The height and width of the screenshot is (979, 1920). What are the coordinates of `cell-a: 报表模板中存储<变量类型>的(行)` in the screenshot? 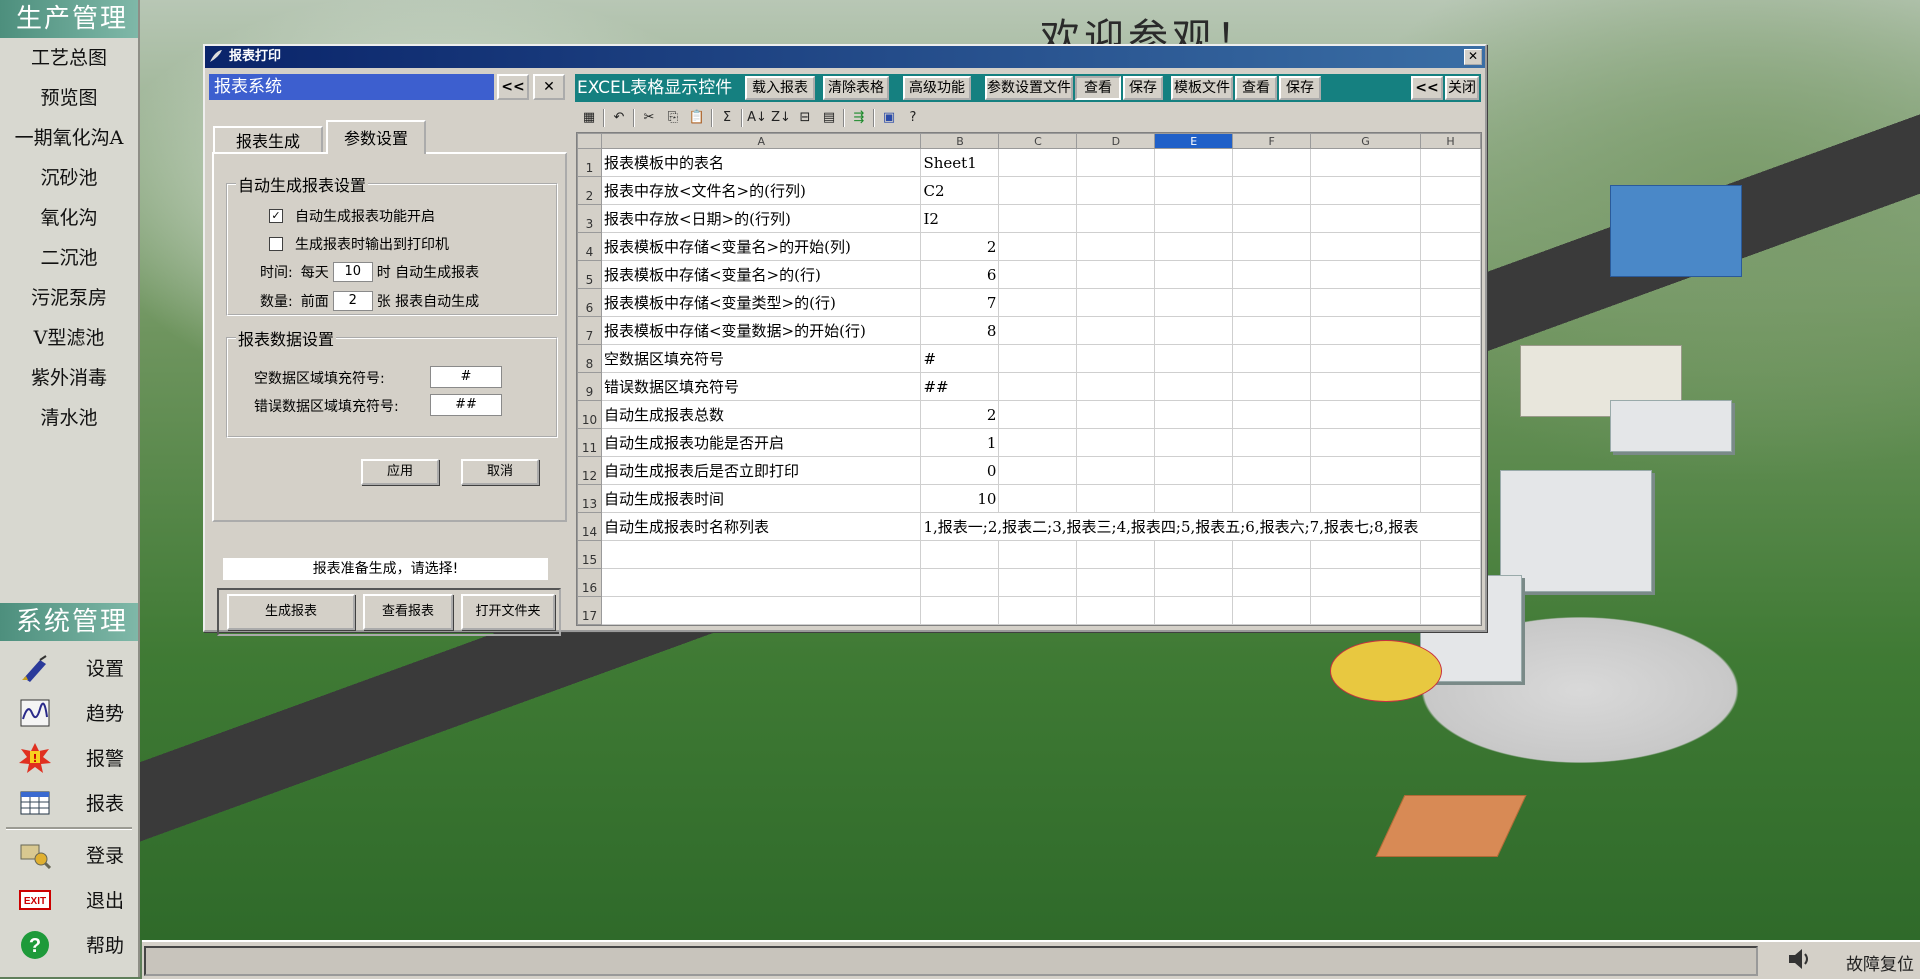 It's located at (761, 302).